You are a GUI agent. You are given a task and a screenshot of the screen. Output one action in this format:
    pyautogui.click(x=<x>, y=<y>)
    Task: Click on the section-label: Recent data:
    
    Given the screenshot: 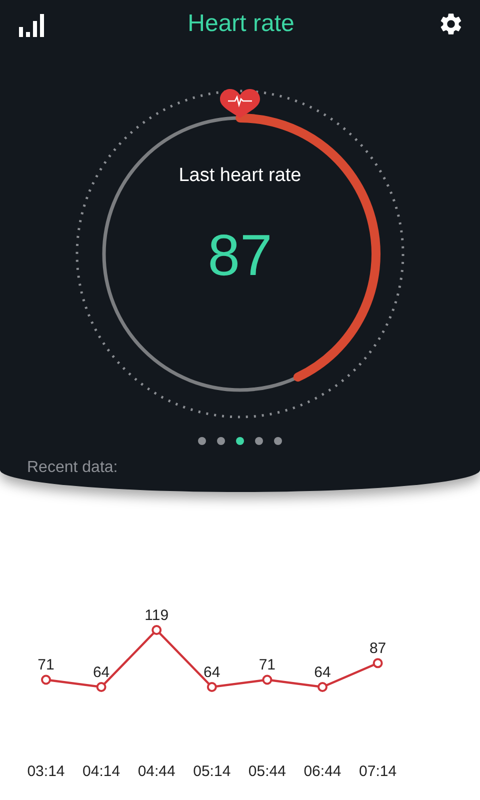 What is the action you would take?
    pyautogui.click(x=72, y=468)
    